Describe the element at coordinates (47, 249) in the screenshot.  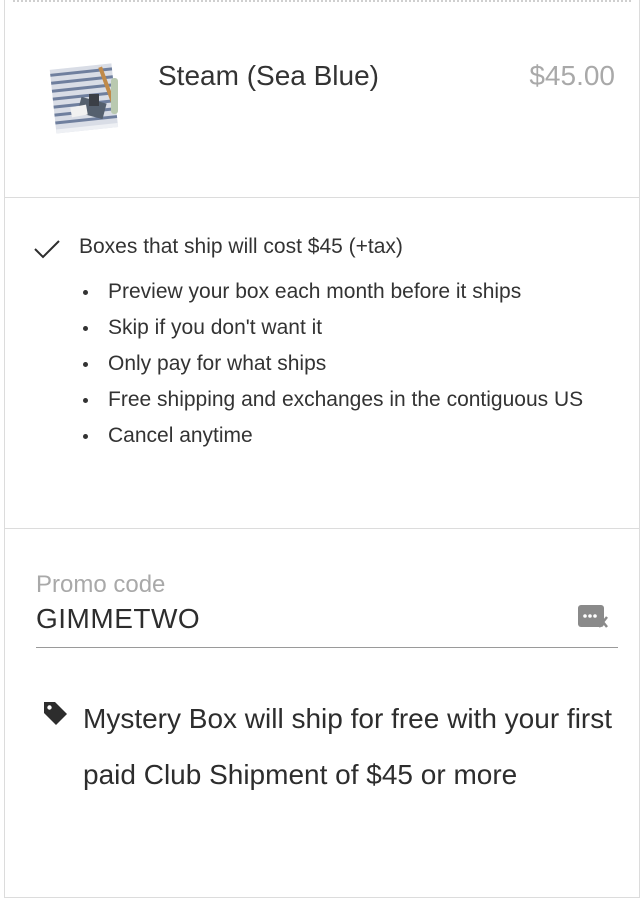
I see `check-icon` at that location.